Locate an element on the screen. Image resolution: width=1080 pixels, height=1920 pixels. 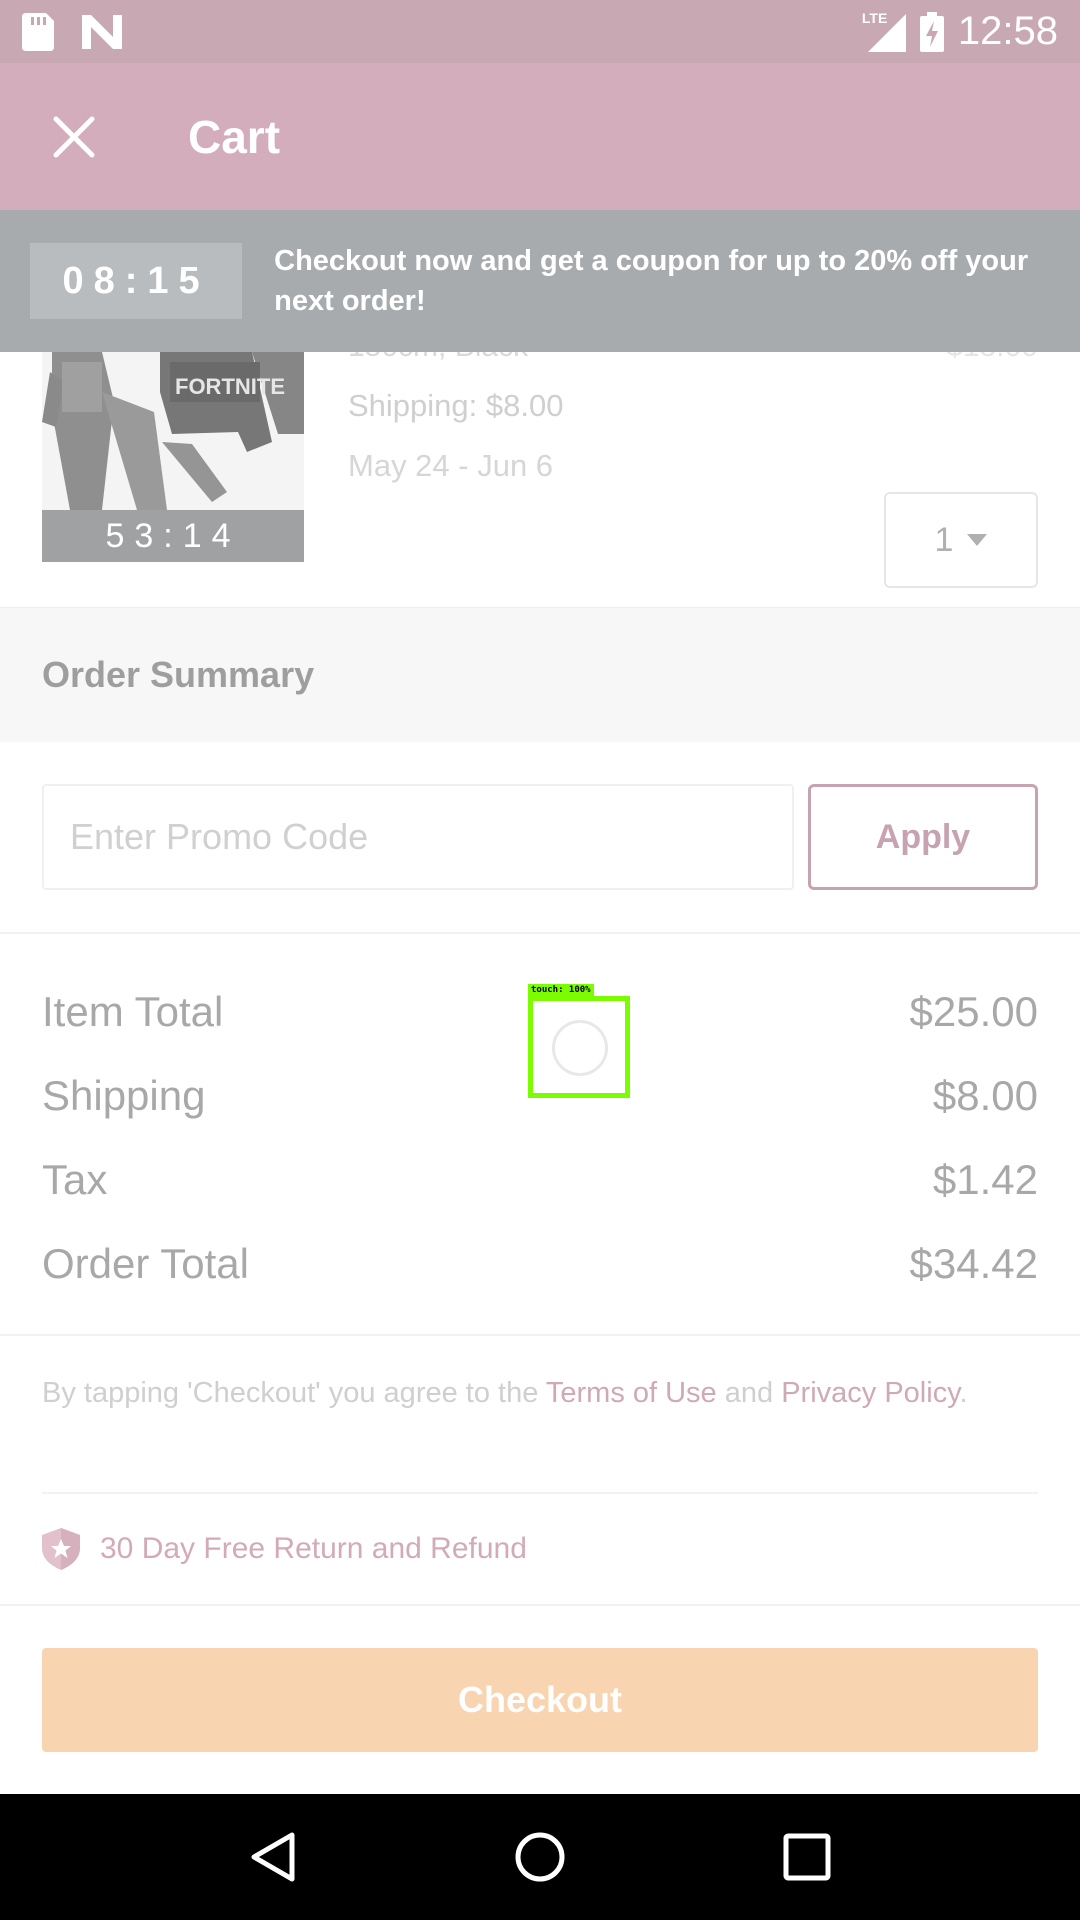
system-nav-bar is located at coordinates (540, 1857).